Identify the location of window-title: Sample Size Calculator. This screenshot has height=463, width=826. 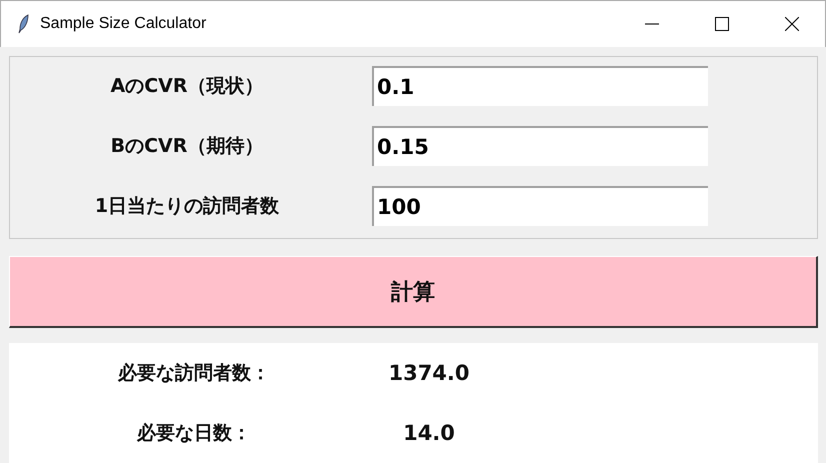
(123, 24).